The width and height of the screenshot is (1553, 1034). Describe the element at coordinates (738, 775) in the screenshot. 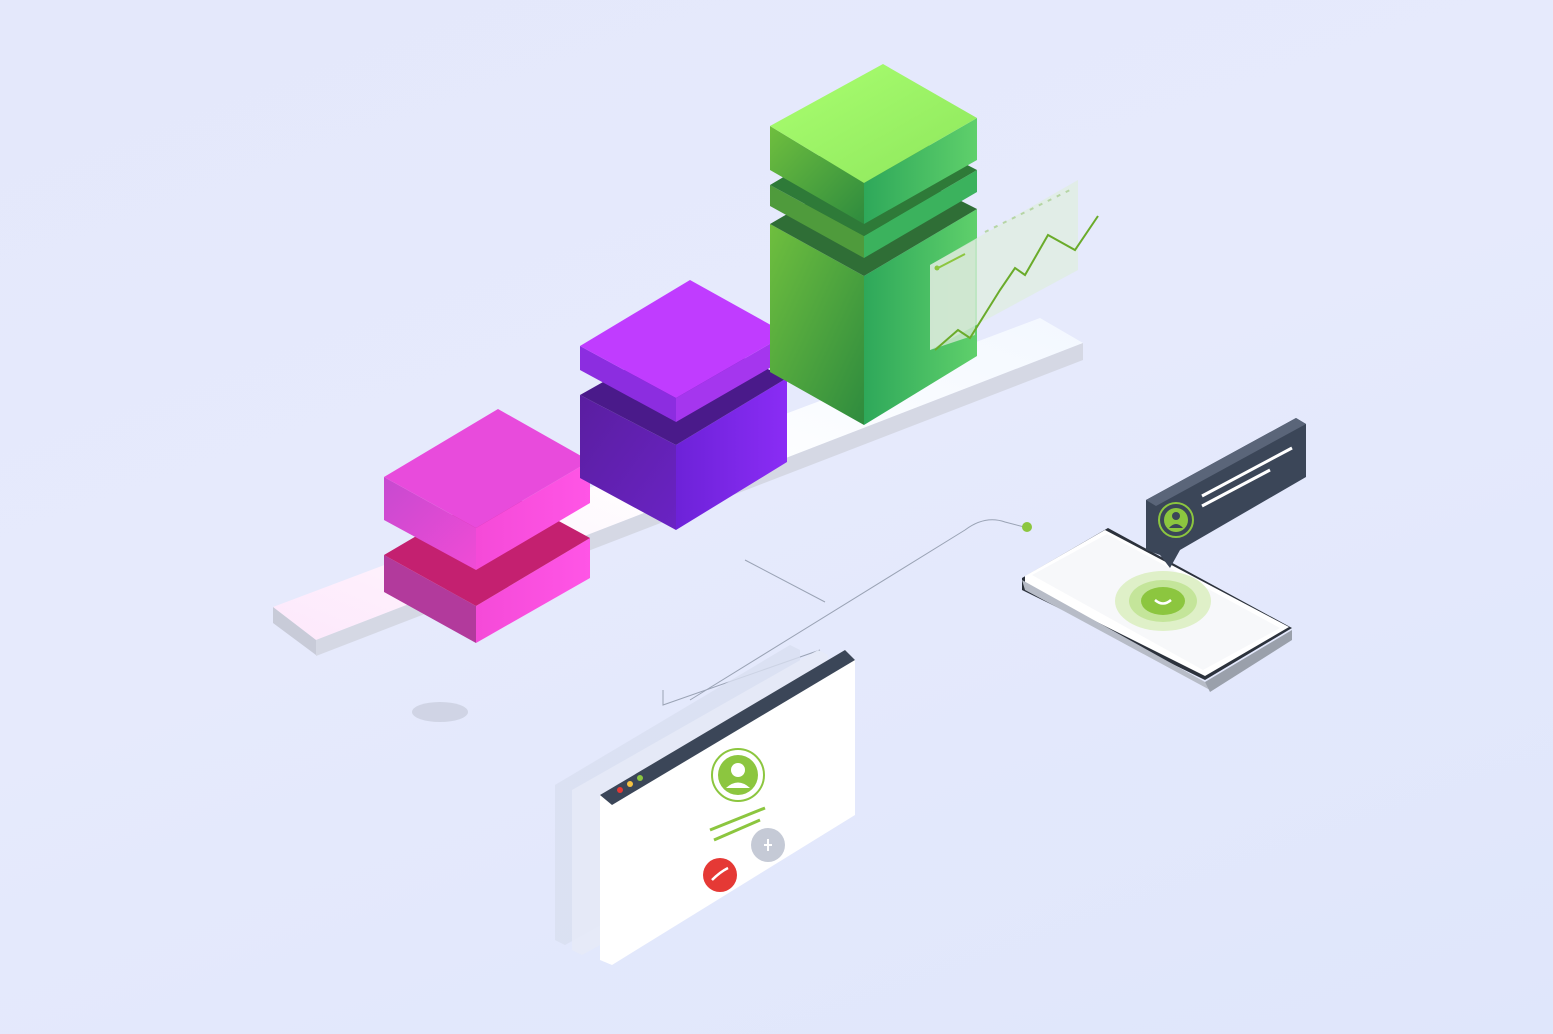

I see `caller-avatar-icon` at that location.